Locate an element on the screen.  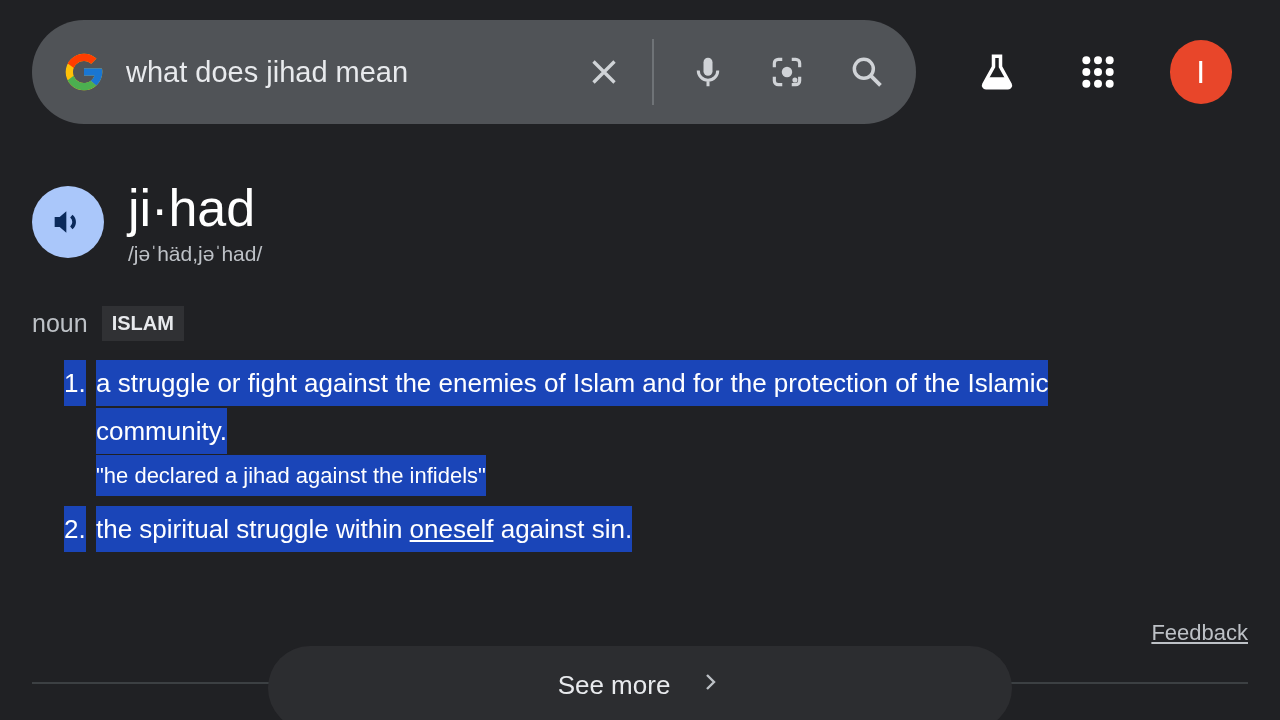
feedback-link: Feedback is located at coordinates (1199, 633).